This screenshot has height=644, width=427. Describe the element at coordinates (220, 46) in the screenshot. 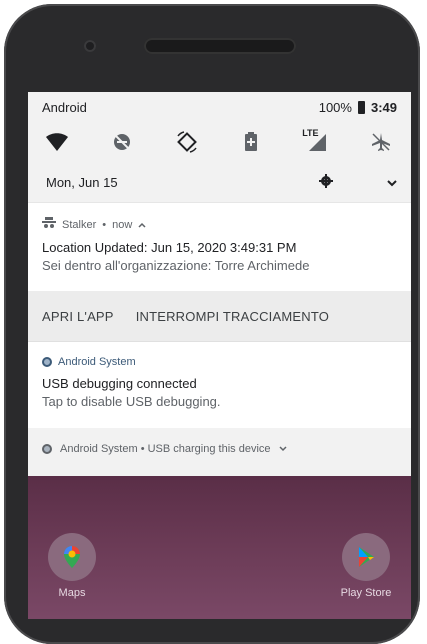

I see `earpiece-speaker` at that location.